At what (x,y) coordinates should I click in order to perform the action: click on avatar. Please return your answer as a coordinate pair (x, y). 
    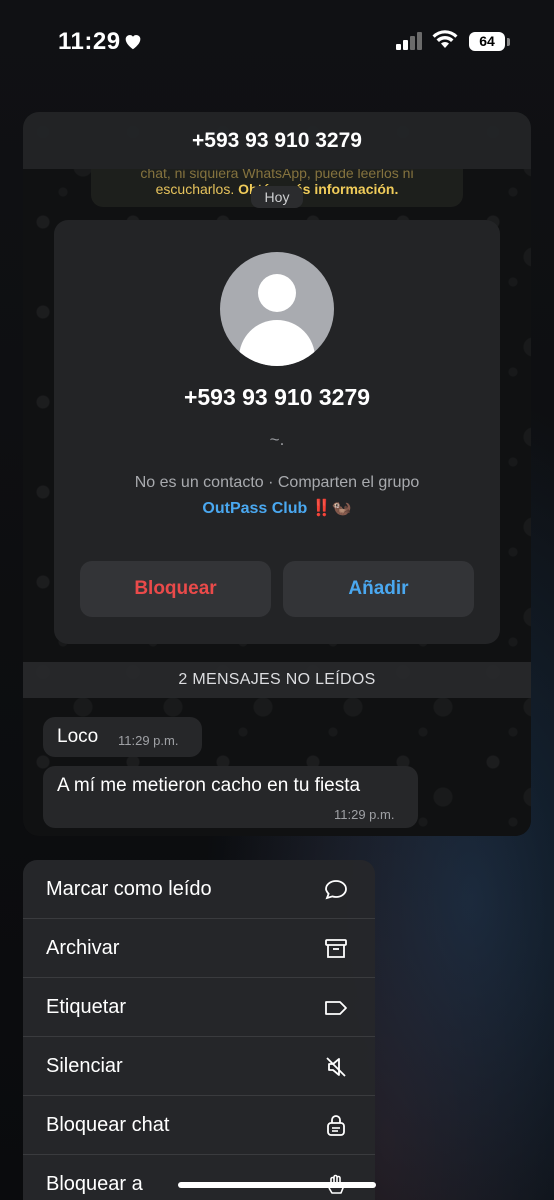
    Looking at the image, I should click on (277, 309).